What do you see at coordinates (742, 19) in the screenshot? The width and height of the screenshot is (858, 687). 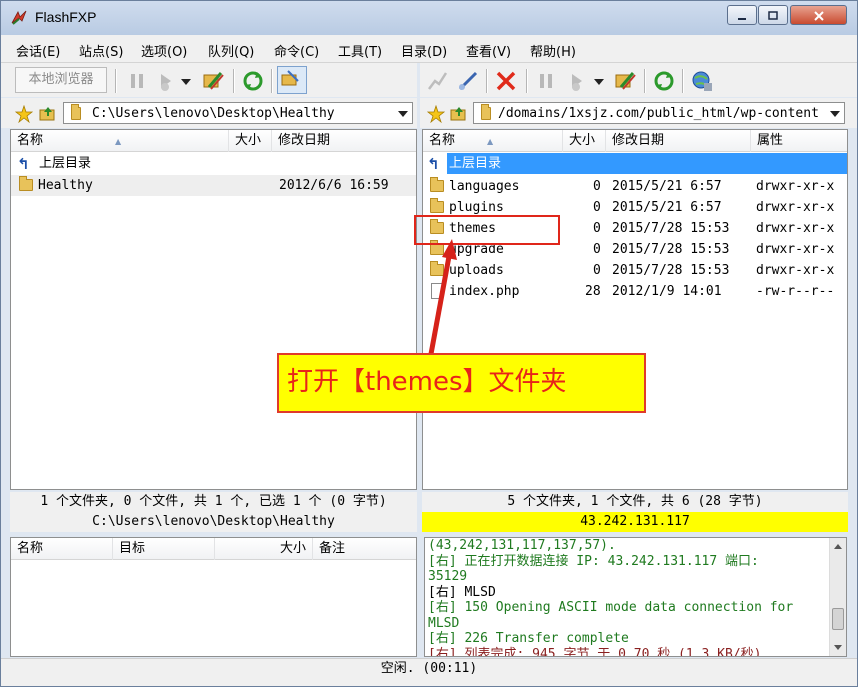 I see `minimize-icon` at bounding box center [742, 19].